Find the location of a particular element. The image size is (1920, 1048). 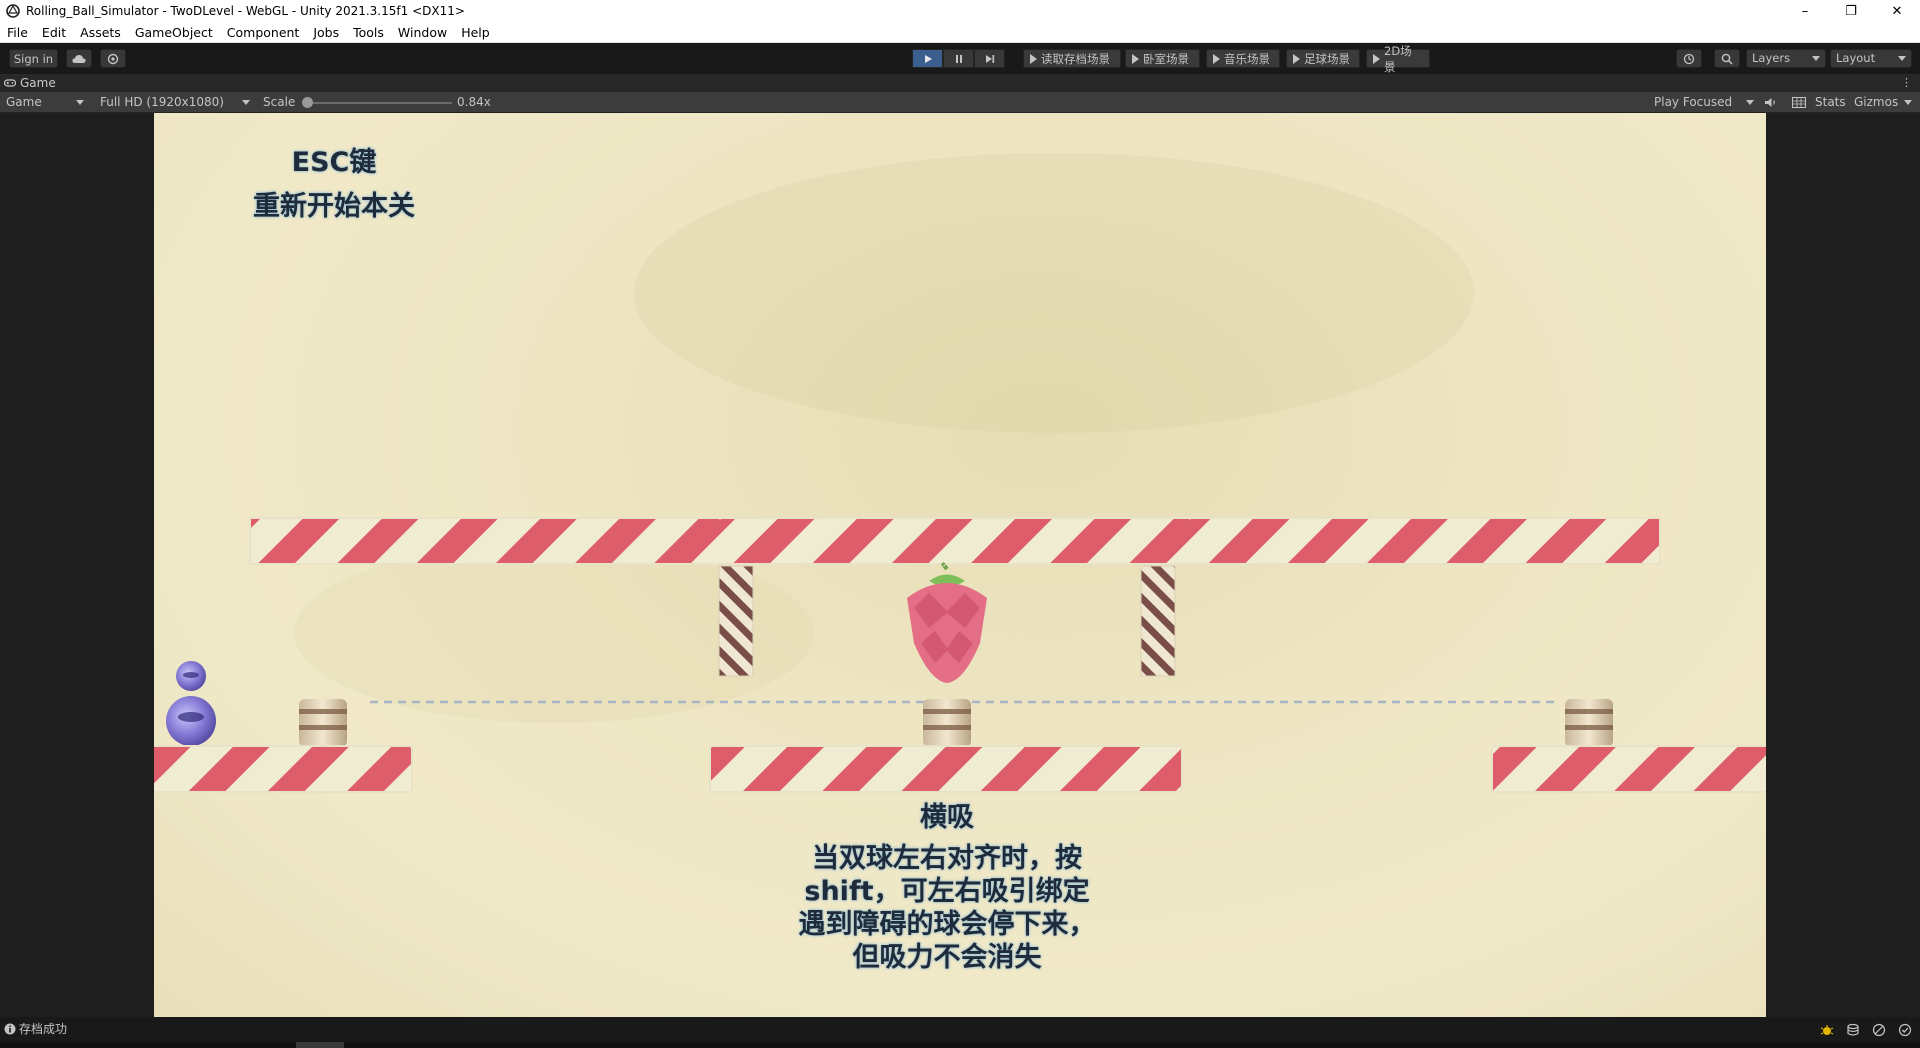

mechanic-title: 横吸 is located at coordinates (947, 817).